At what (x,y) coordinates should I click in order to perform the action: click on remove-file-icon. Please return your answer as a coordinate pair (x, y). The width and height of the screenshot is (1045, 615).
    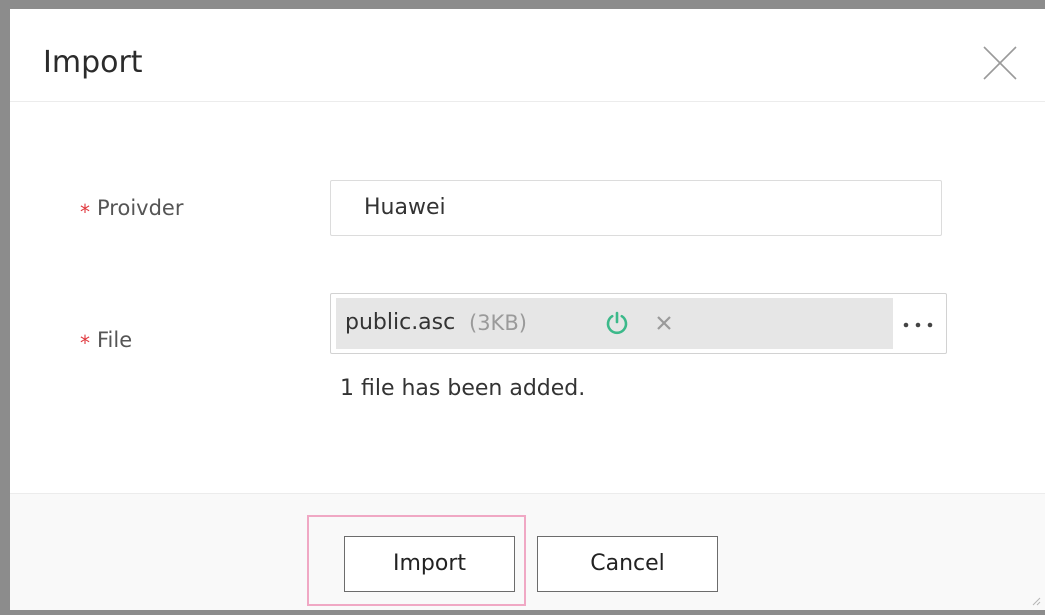
    Looking at the image, I should click on (664, 323).